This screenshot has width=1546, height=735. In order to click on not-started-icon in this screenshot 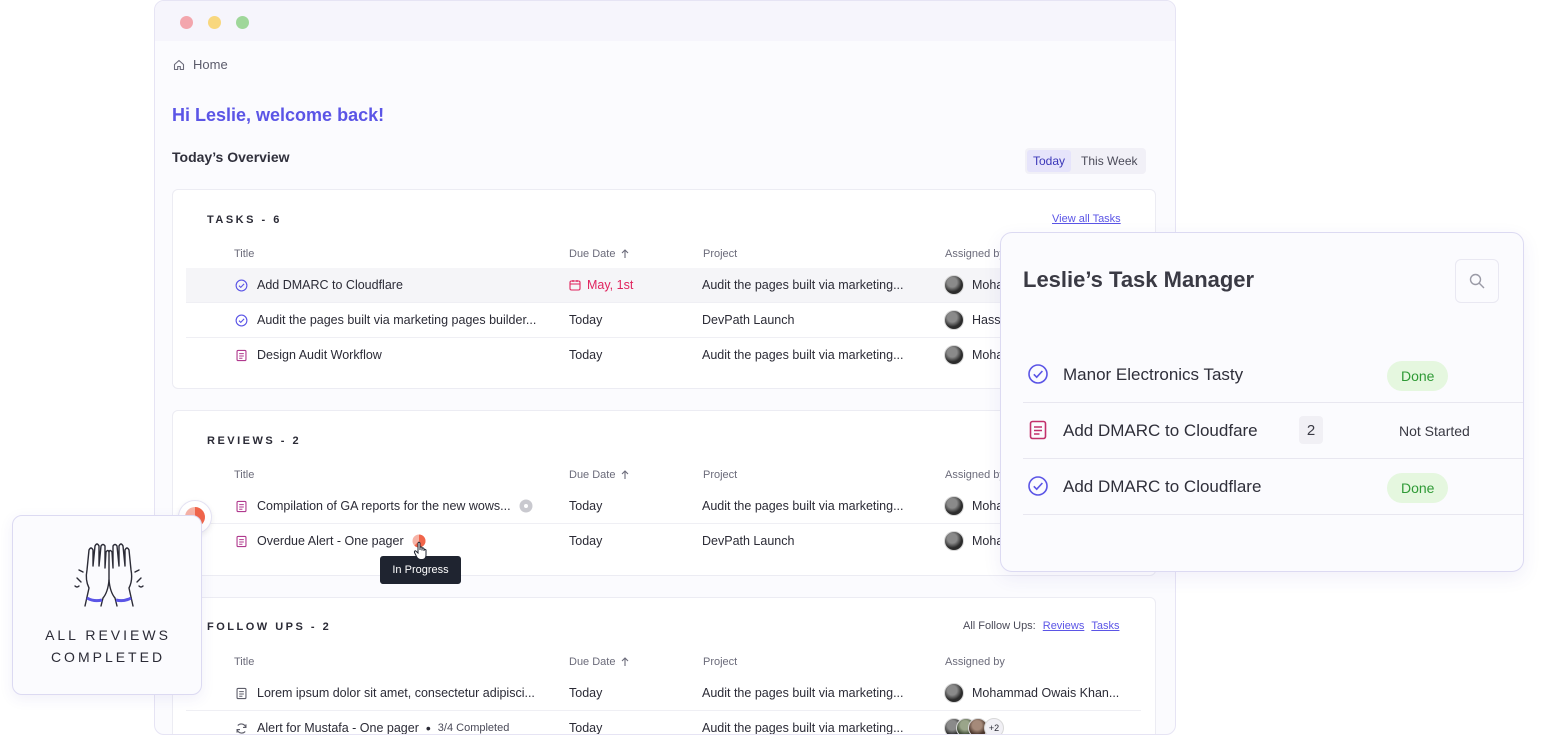, I will do `click(526, 506)`.